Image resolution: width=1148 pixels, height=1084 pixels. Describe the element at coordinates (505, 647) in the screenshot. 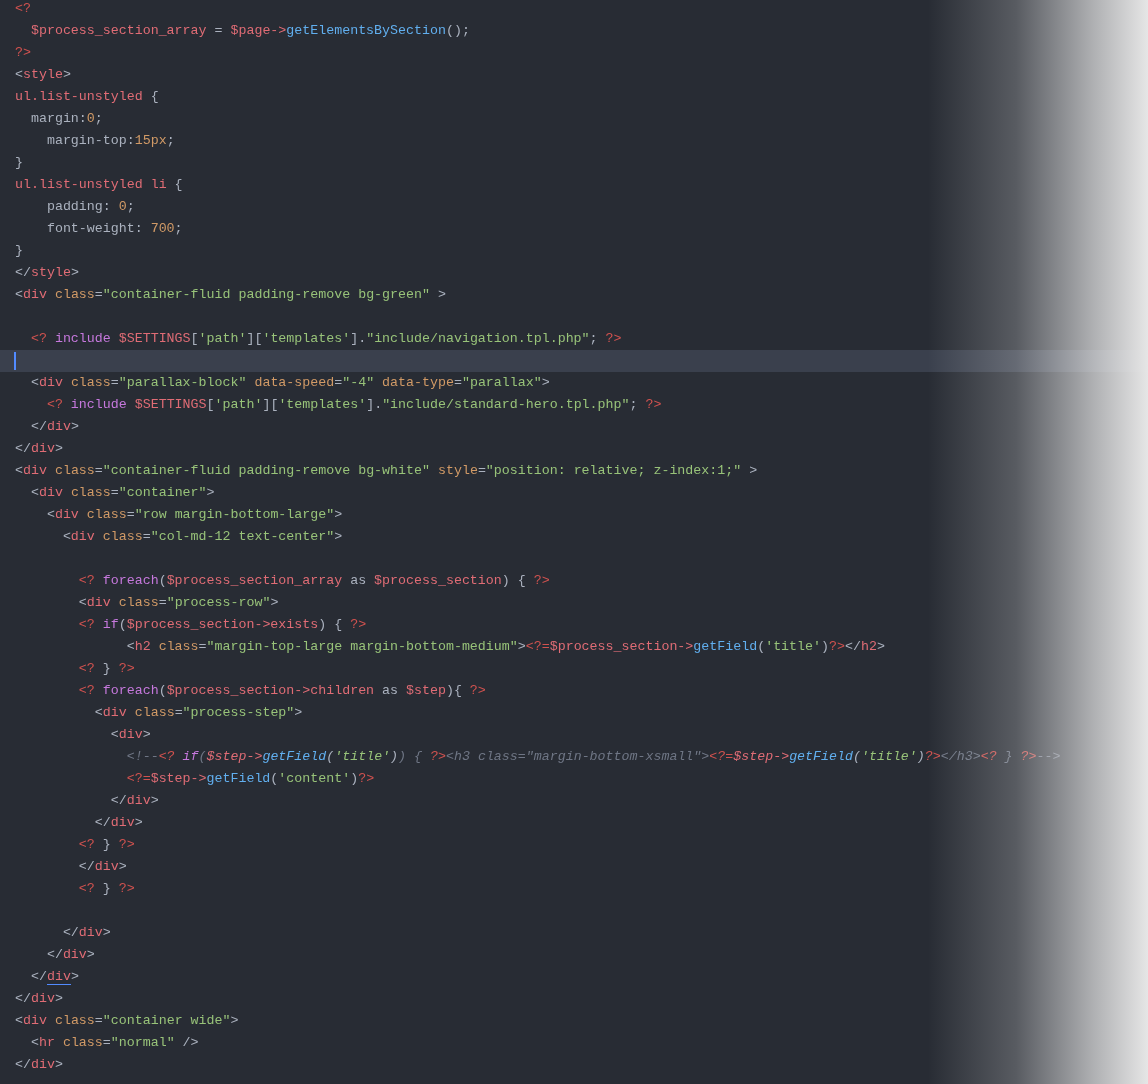

I see `code-line: <h2 class="margin-top-large margin-bottom-medium"><?=$process_section->getField('title')?></h2>` at that location.